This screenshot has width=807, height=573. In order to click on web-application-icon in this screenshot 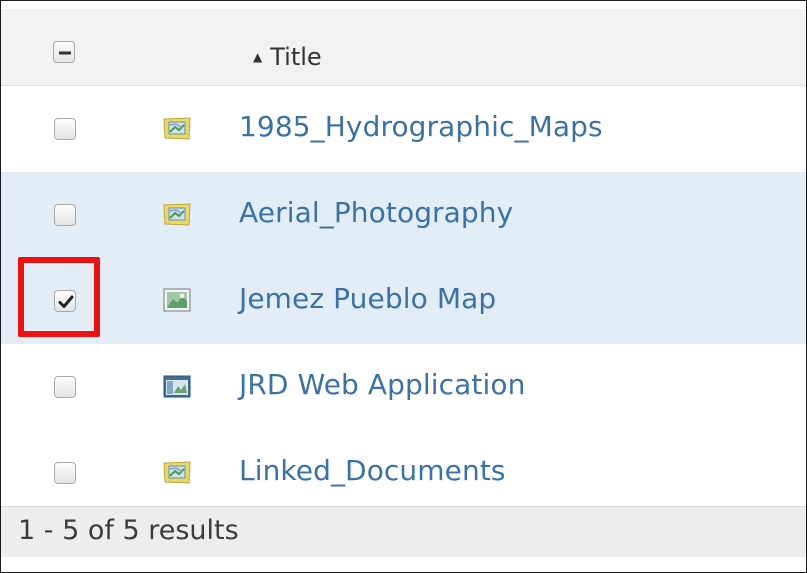, I will do `click(177, 386)`.